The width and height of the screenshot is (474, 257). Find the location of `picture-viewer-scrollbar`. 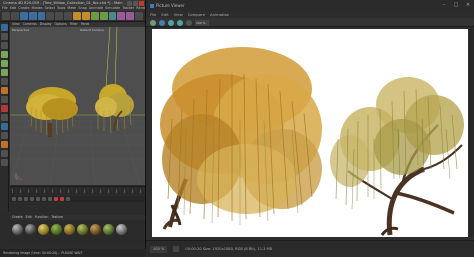

picture-viewer-scrollbar is located at coordinates (471, 133).